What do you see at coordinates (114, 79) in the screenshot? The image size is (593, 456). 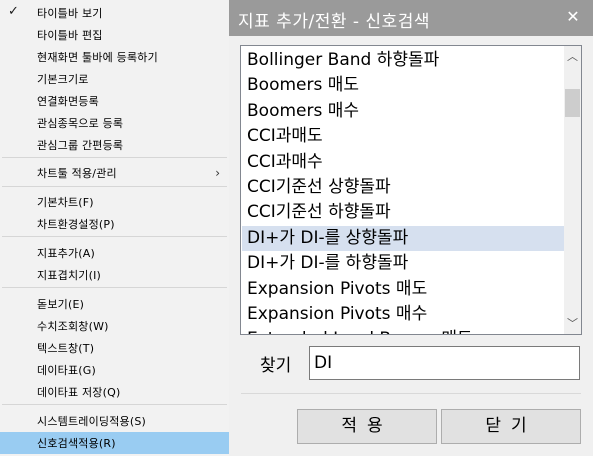 I see `menu-item: 기본크기로` at bounding box center [114, 79].